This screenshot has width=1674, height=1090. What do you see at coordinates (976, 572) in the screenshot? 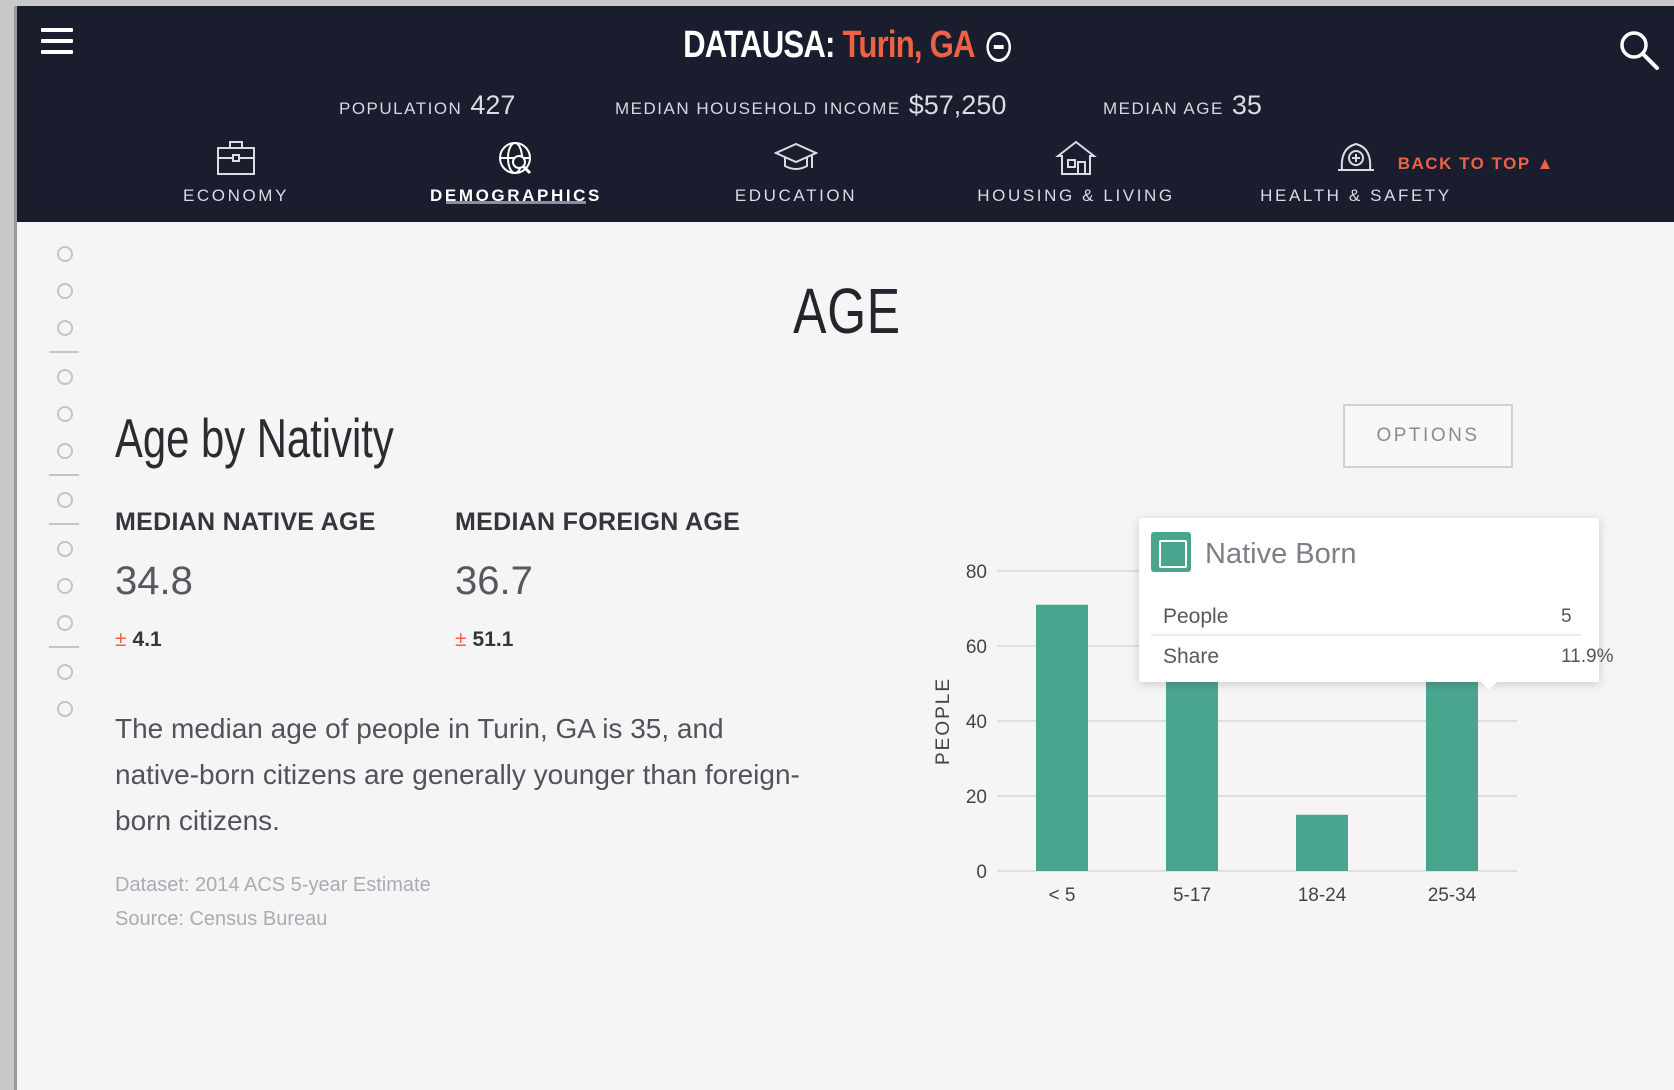
I see `y-tick-label: 80` at bounding box center [976, 572].